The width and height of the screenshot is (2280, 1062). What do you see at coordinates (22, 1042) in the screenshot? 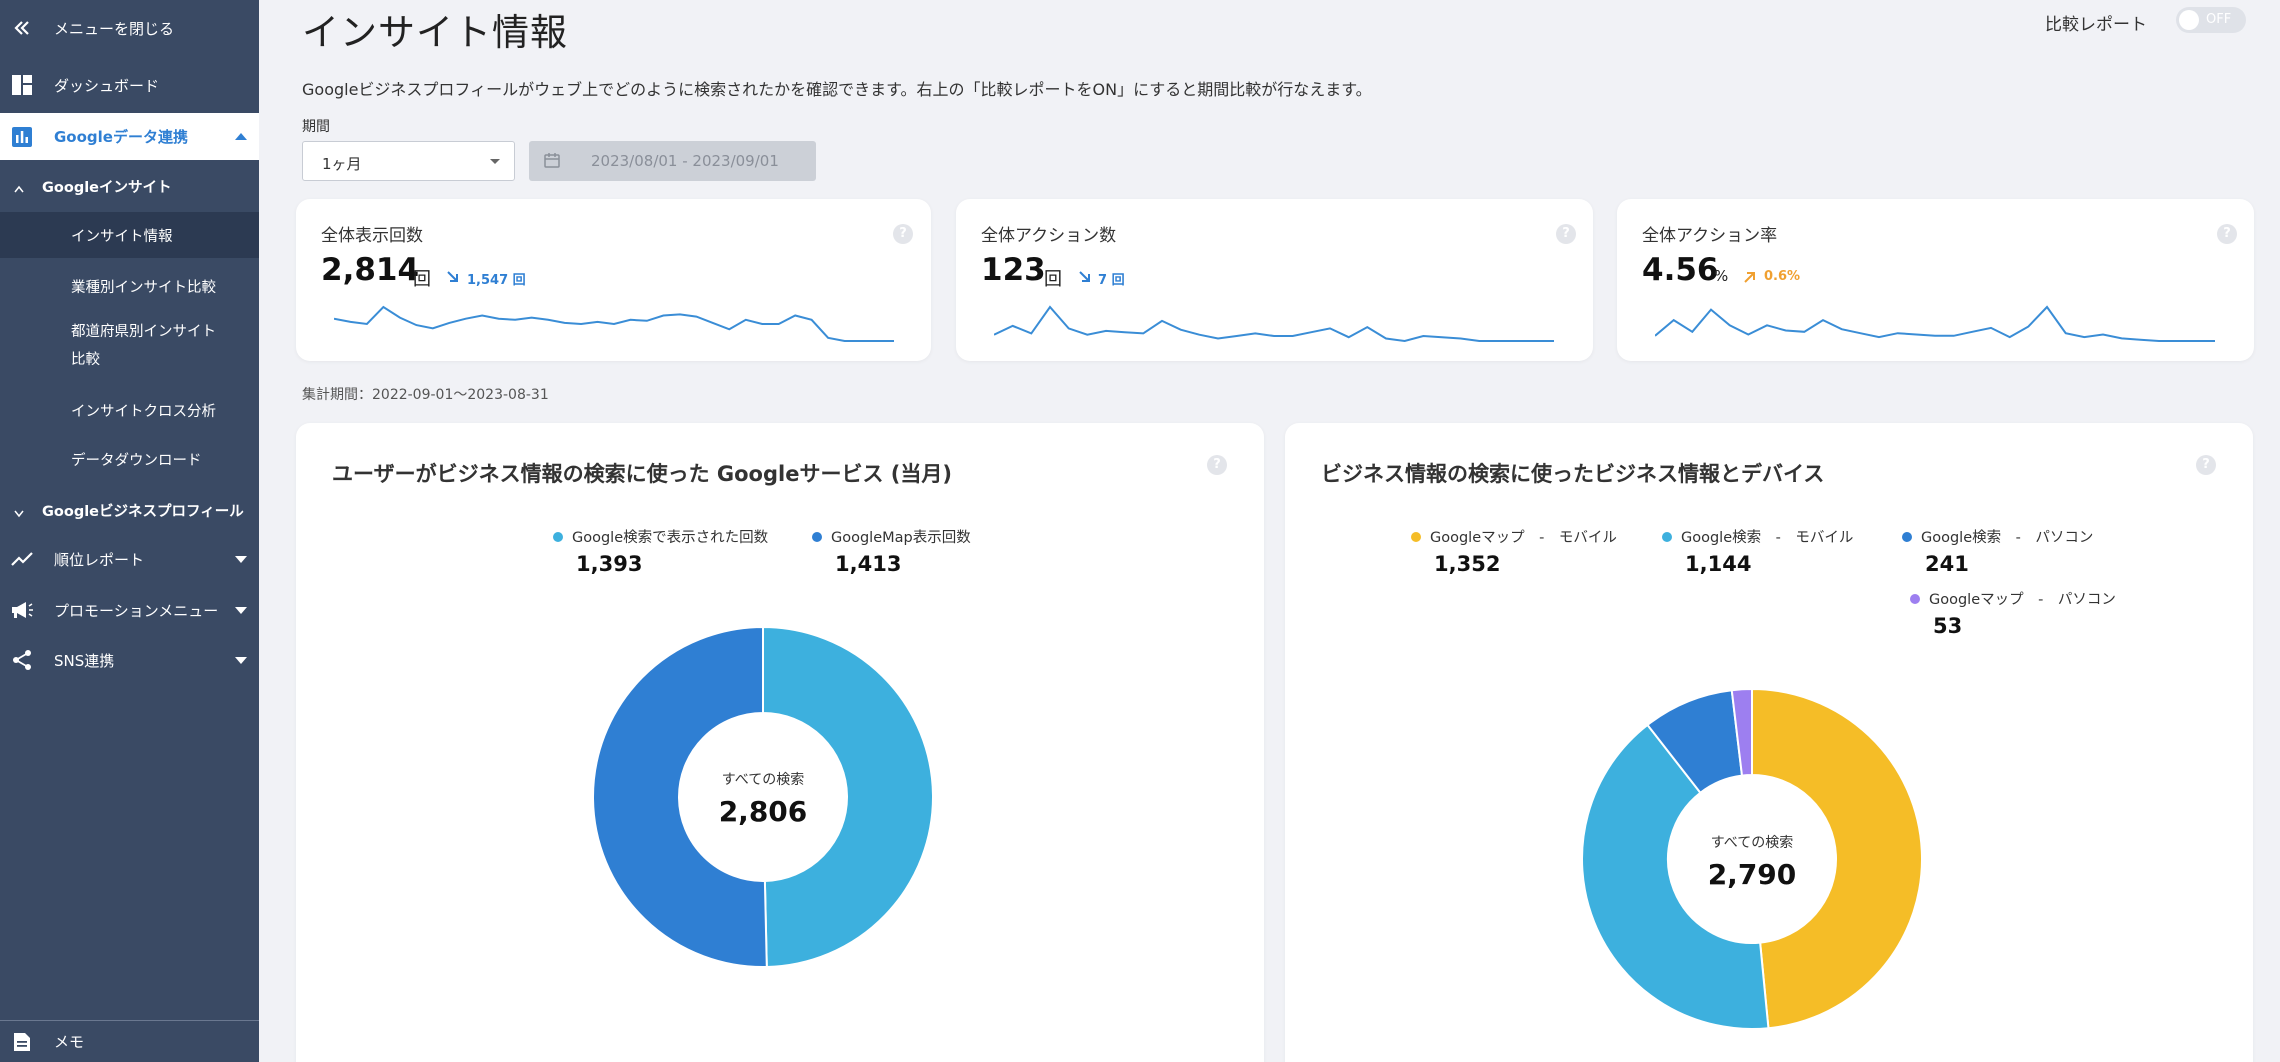
I see `document-icon` at bounding box center [22, 1042].